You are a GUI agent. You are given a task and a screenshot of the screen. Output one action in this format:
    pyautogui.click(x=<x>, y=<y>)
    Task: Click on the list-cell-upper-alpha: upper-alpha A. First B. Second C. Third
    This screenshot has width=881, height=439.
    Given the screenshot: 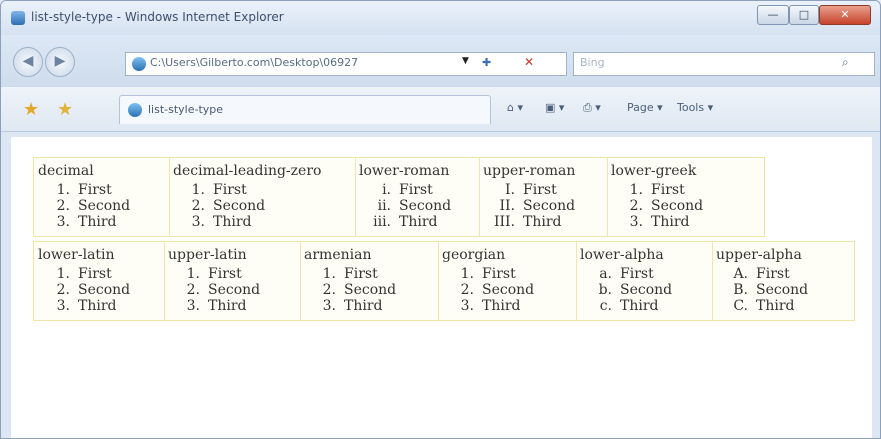 What is the action you would take?
    pyautogui.click(x=778, y=281)
    